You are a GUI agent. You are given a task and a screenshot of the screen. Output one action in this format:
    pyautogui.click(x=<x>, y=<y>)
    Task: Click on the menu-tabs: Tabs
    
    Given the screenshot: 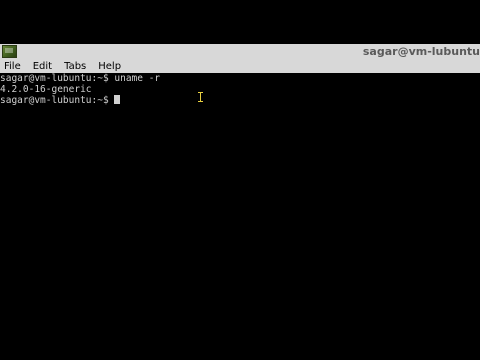 What is the action you would take?
    pyautogui.click(x=79, y=66)
    